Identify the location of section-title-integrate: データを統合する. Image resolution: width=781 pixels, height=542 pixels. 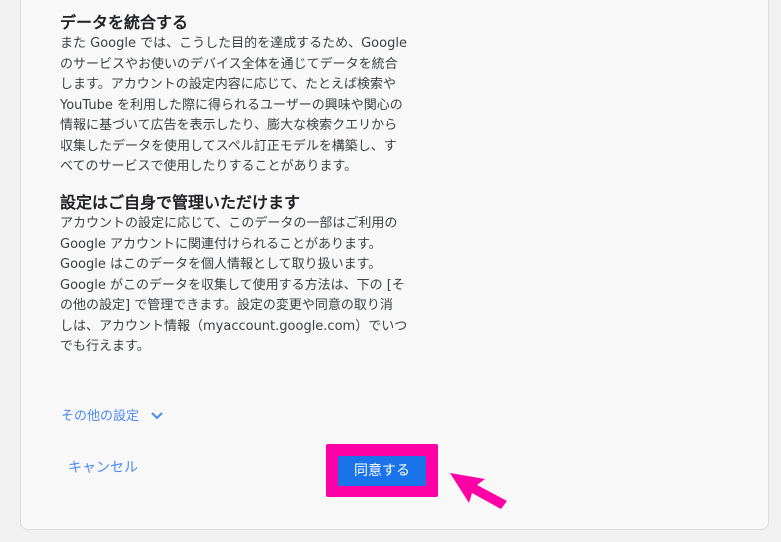
(124, 22).